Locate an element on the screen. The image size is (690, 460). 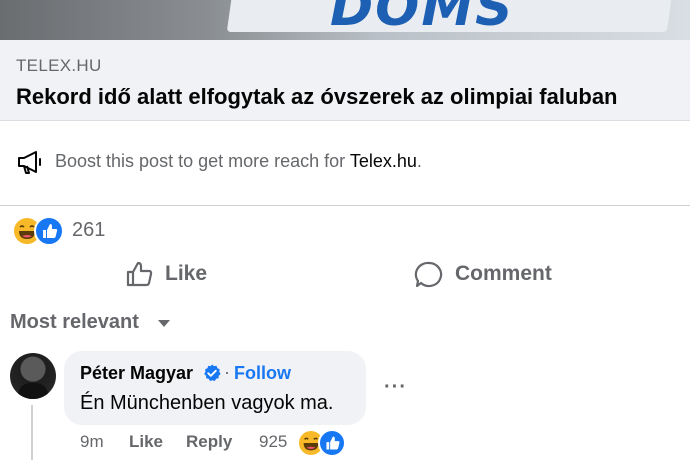
comment-timestamp: 9m is located at coordinates (92, 442).